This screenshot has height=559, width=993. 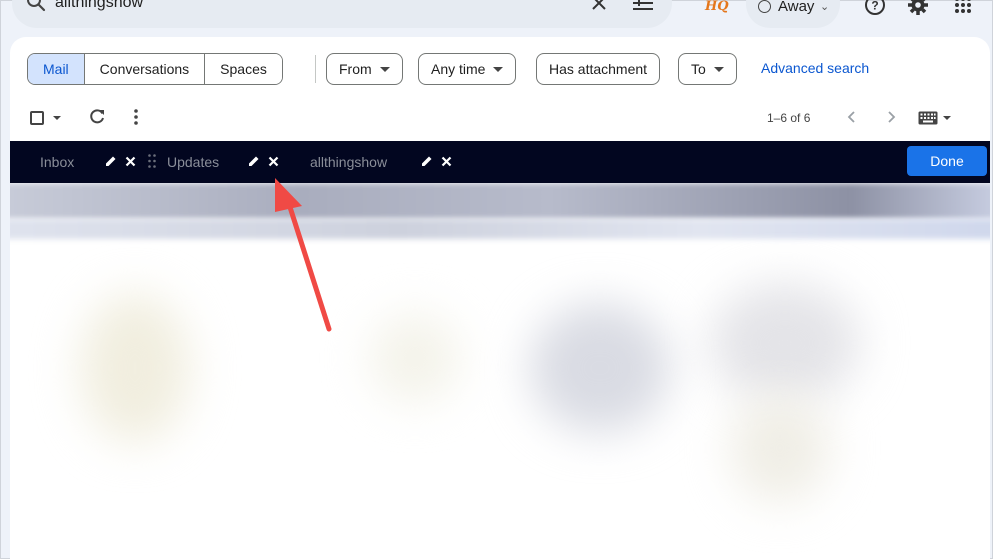 I want to click on any-time-filter-chip: Any time, so click(x=467, y=69).